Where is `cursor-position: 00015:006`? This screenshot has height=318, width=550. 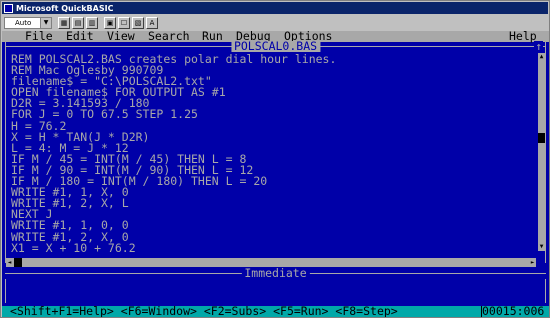 cursor-position: 00015:006 is located at coordinates (515, 311).